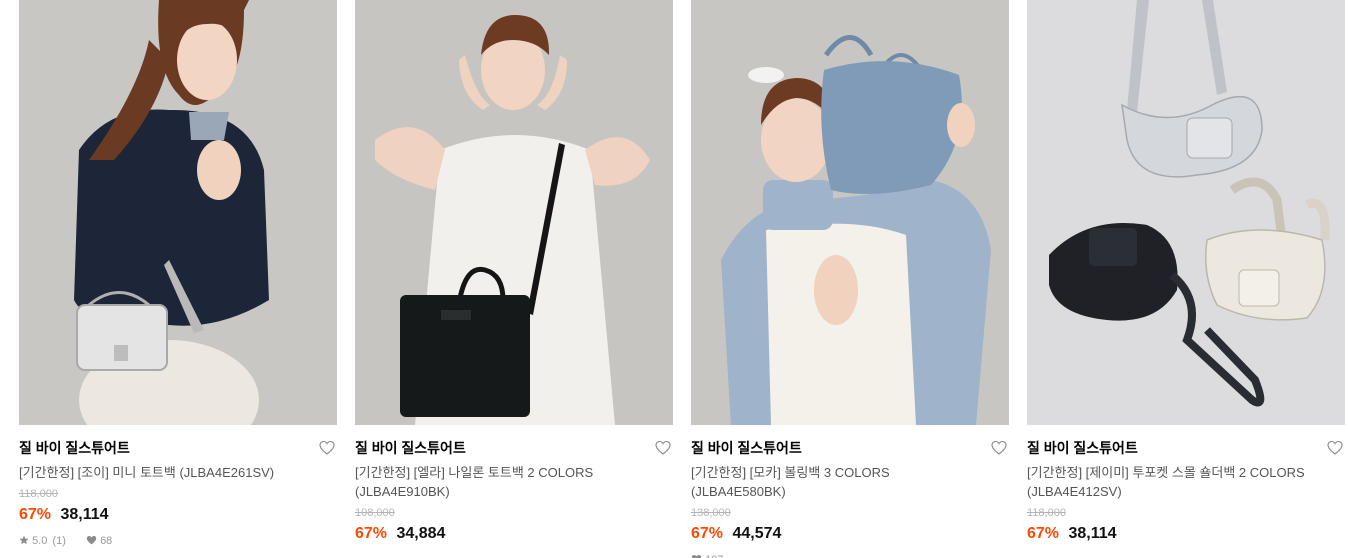  What do you see at coordinates (757, 533) in the screenshot?
I see `sale-price: 44,574` at bounding box center [757, 533].